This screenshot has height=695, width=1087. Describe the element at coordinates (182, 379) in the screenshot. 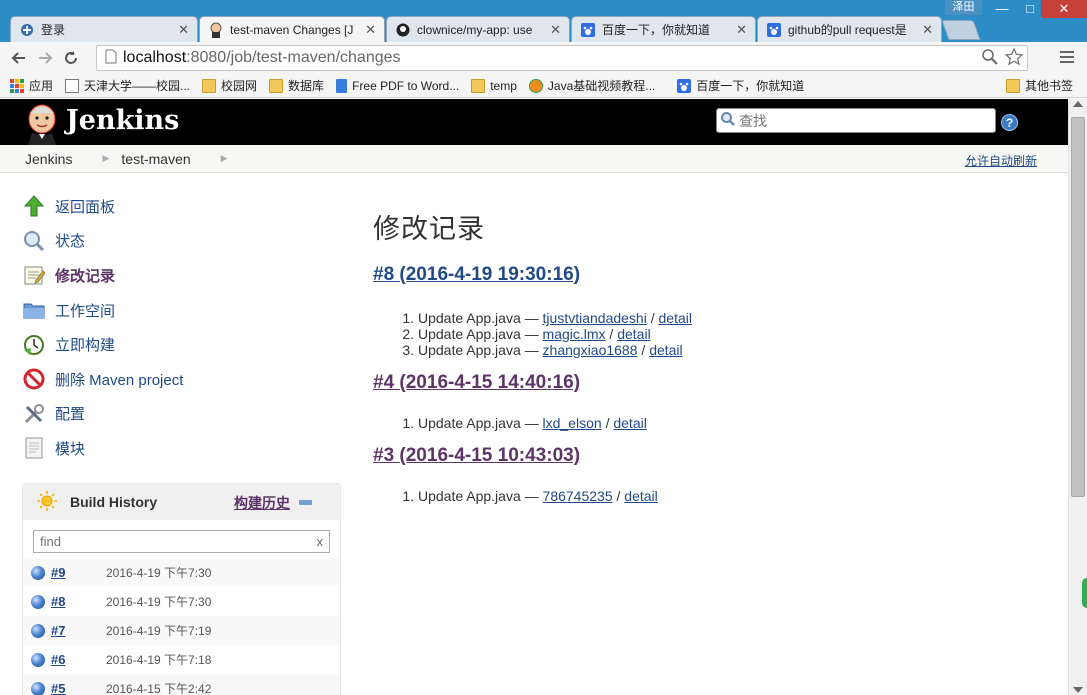

I see `task-delete-project: 删除 Maven project` at that location.